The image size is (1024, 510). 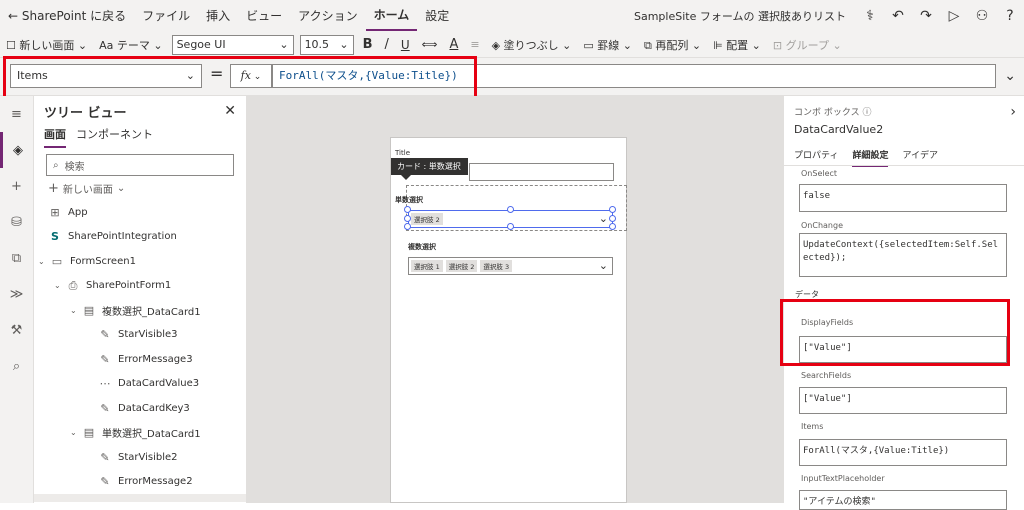 I want to click on tree-node: ✎ StarVisible3, so click(x=140, y=335).